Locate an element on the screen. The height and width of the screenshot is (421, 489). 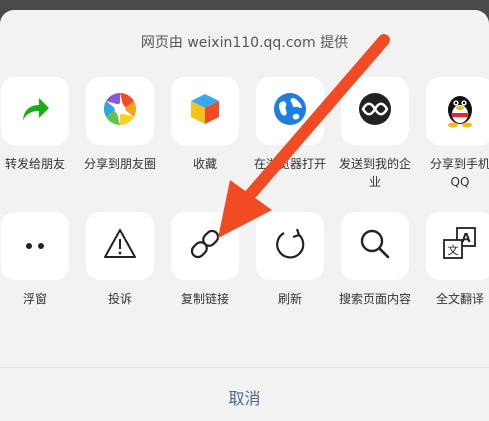
refresh-label: 刷新 is located at coordinates (289, 299).